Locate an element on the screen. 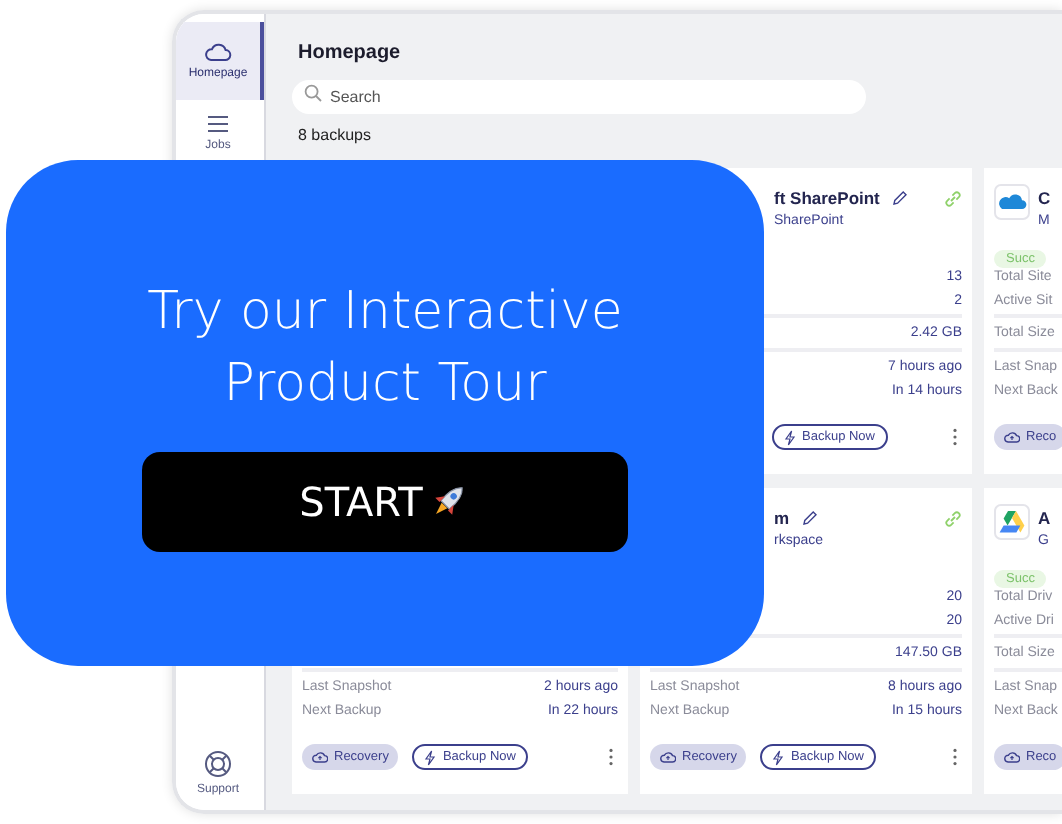 This screenshot has height=824, width=1062. card-title: A is located at coordinates (1044, 517).